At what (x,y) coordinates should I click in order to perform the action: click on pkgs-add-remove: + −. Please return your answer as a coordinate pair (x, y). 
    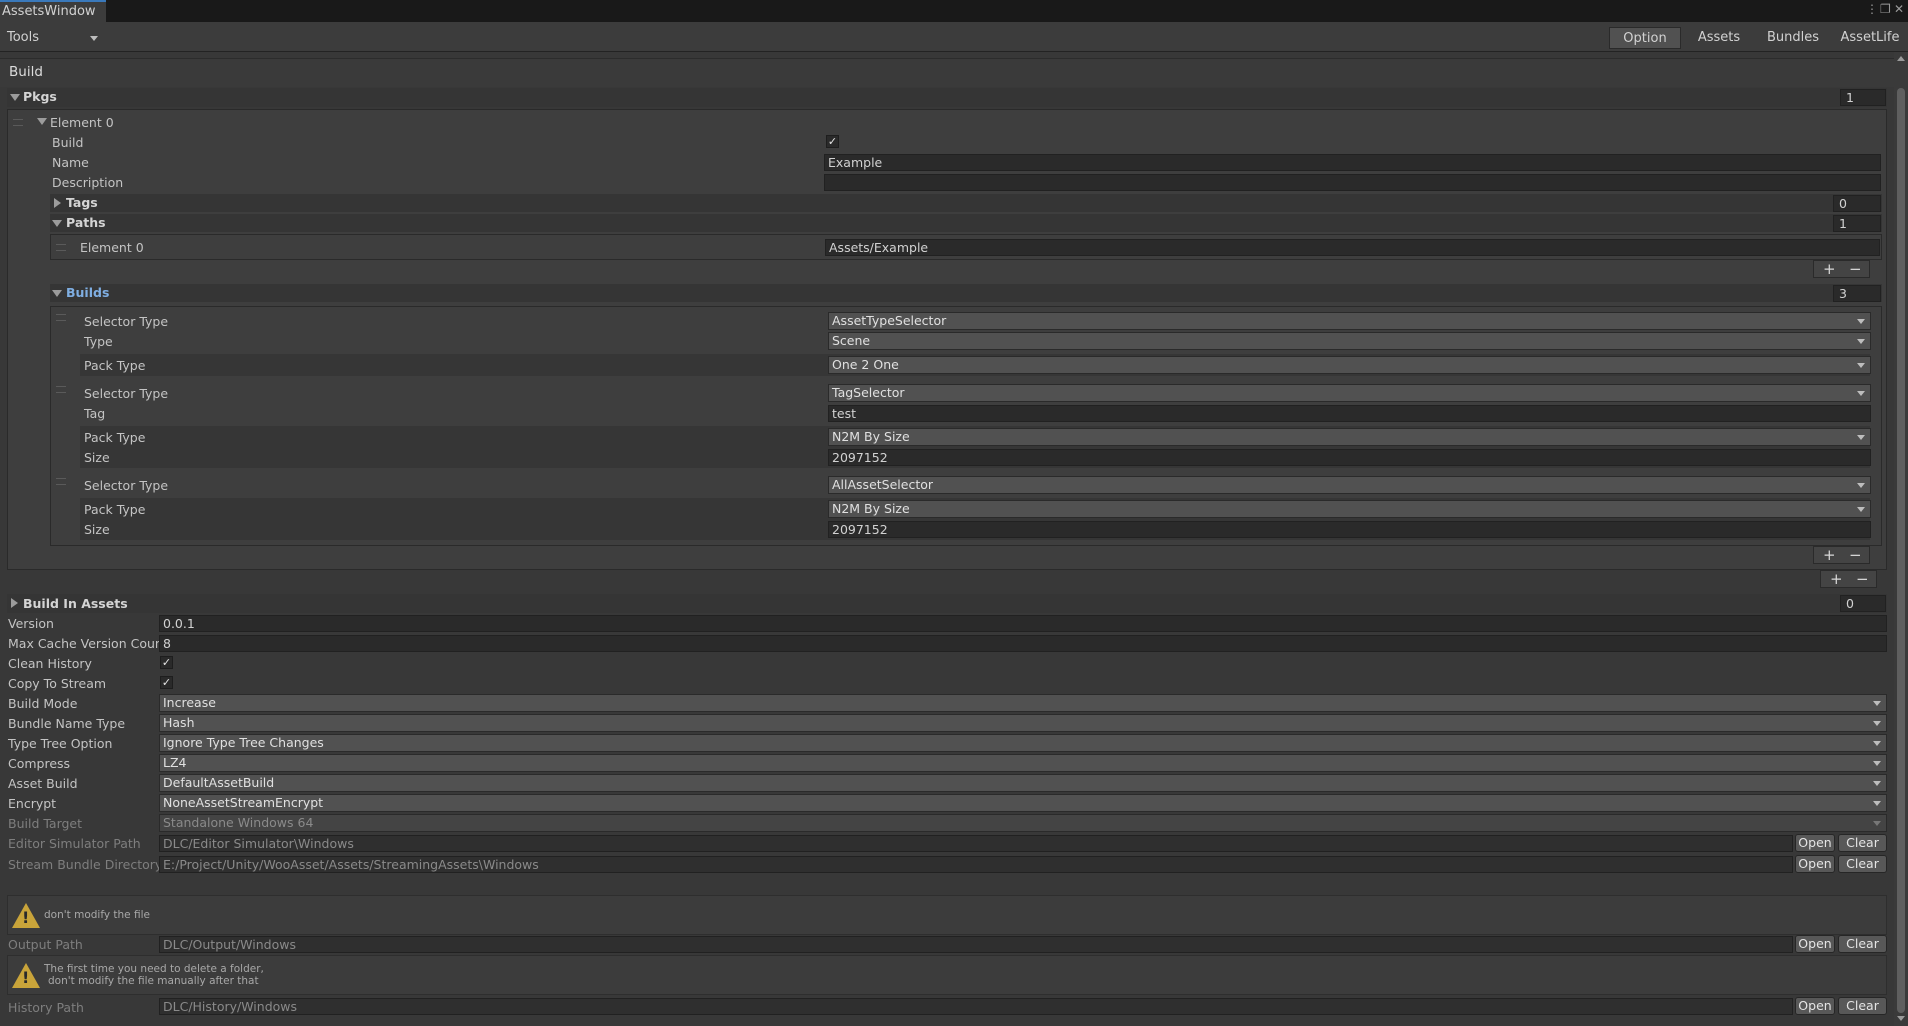
    Looking at the image, I should click on (1848, 579).